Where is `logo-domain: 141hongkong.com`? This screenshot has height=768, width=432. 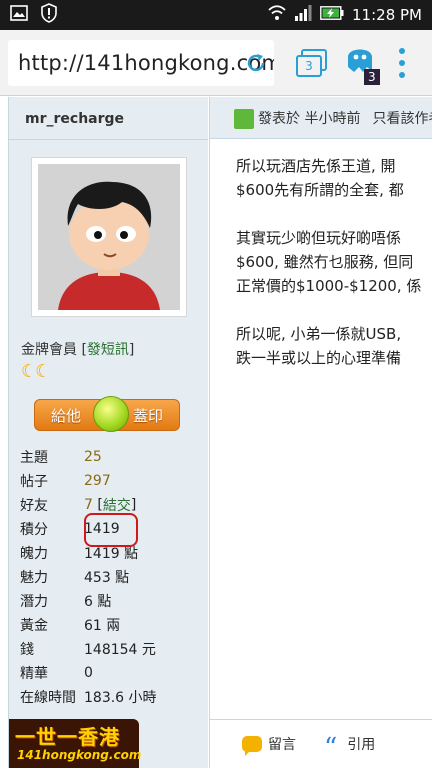 logo-domain: 141hongkong.com is located at coordinates (79, 755).